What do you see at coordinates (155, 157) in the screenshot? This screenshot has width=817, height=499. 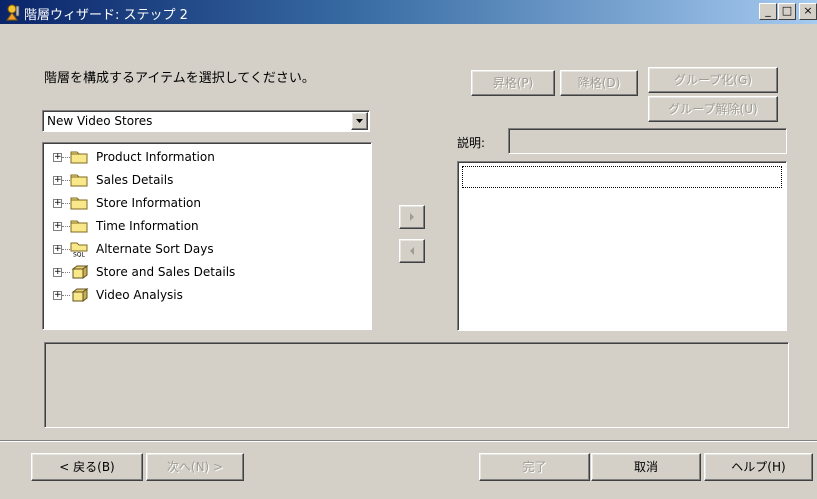 I see `tree-item-label: Product Information` at bounding box center [155, 157].